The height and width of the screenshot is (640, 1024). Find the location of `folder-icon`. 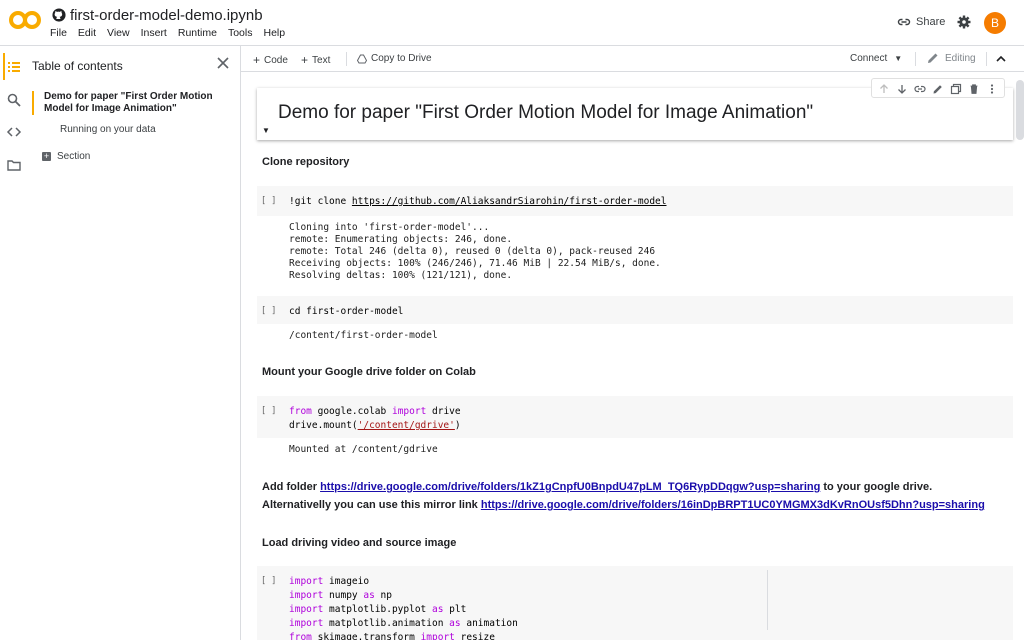

folder-icon is located at coordinates (14, 165).